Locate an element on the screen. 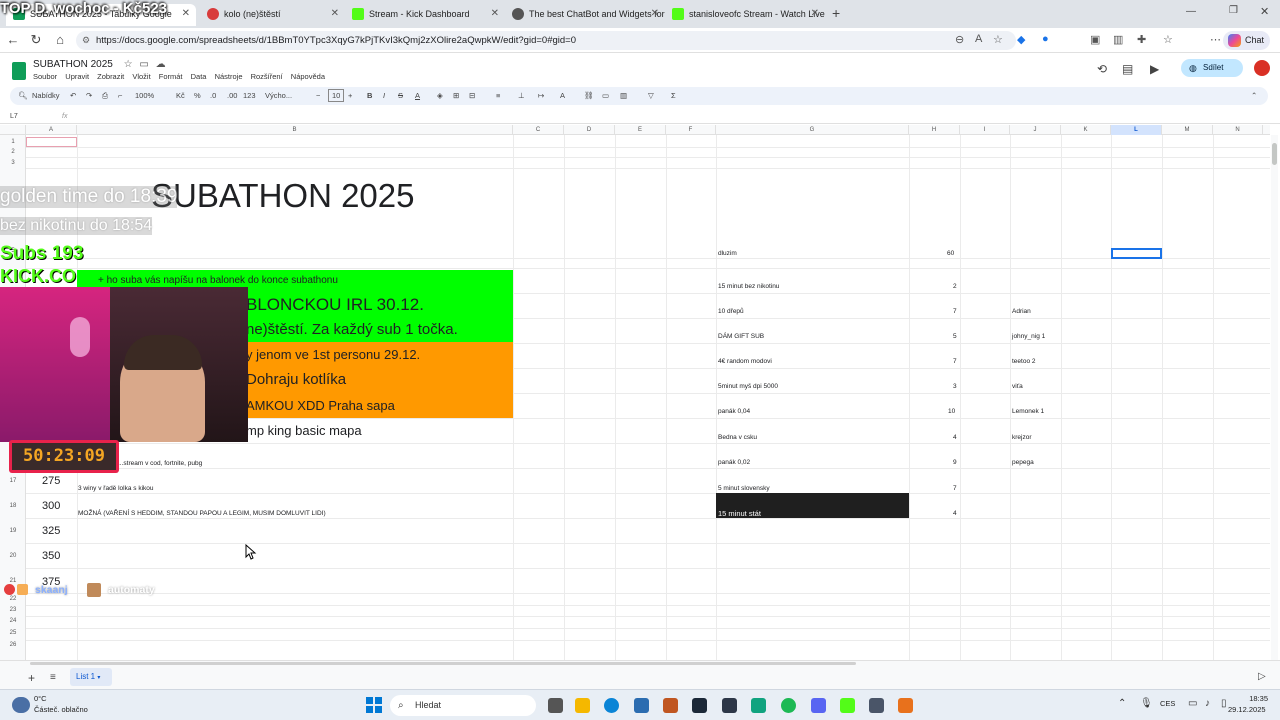 The image size is (1280, 720). cell-b-goal: Dohraju kotlíka is located at coordinates (296, 379).